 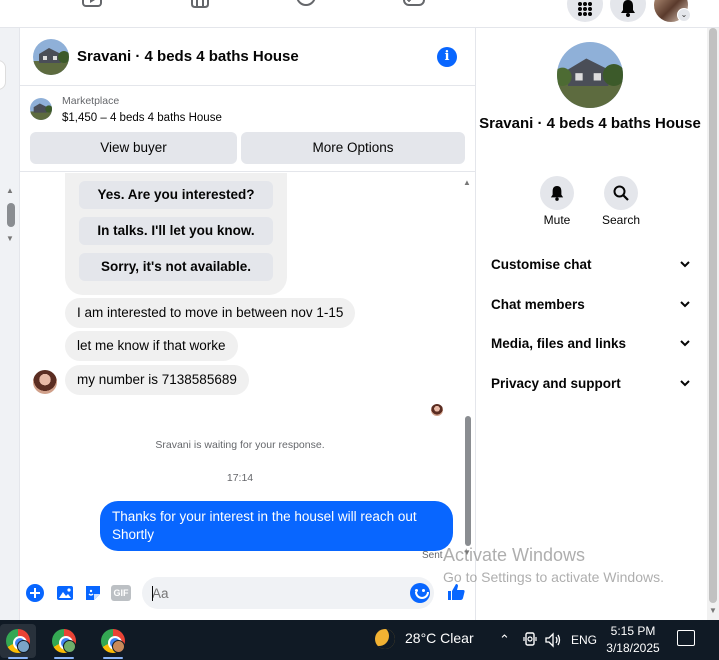 What do you see at coordinates (133, 148) in the screenshot?
I see `view-buyer-button: View buyer` at bounding box center [133, 148].